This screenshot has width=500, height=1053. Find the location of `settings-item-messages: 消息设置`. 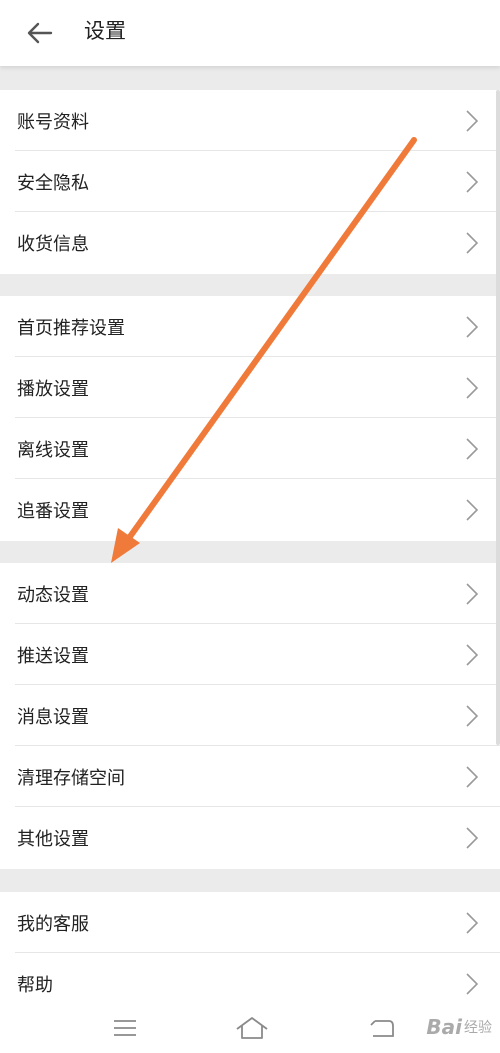

settings-item-messages: 消息设置 is located at coordinates (250, 715).